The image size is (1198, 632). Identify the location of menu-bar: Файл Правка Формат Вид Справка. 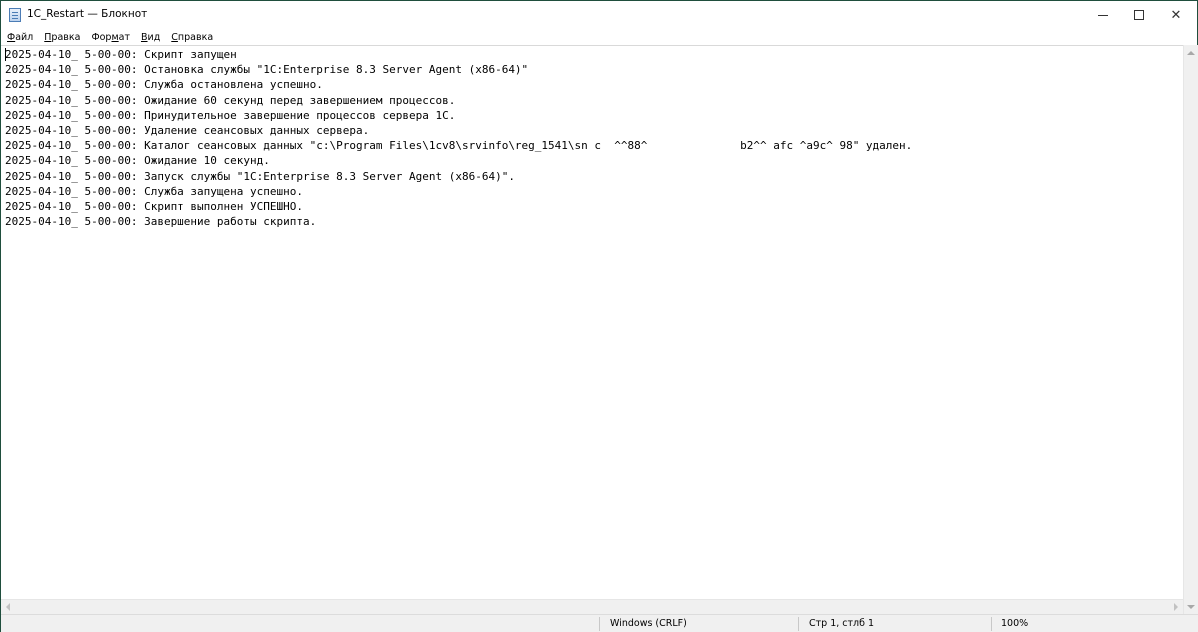
(599, 37).